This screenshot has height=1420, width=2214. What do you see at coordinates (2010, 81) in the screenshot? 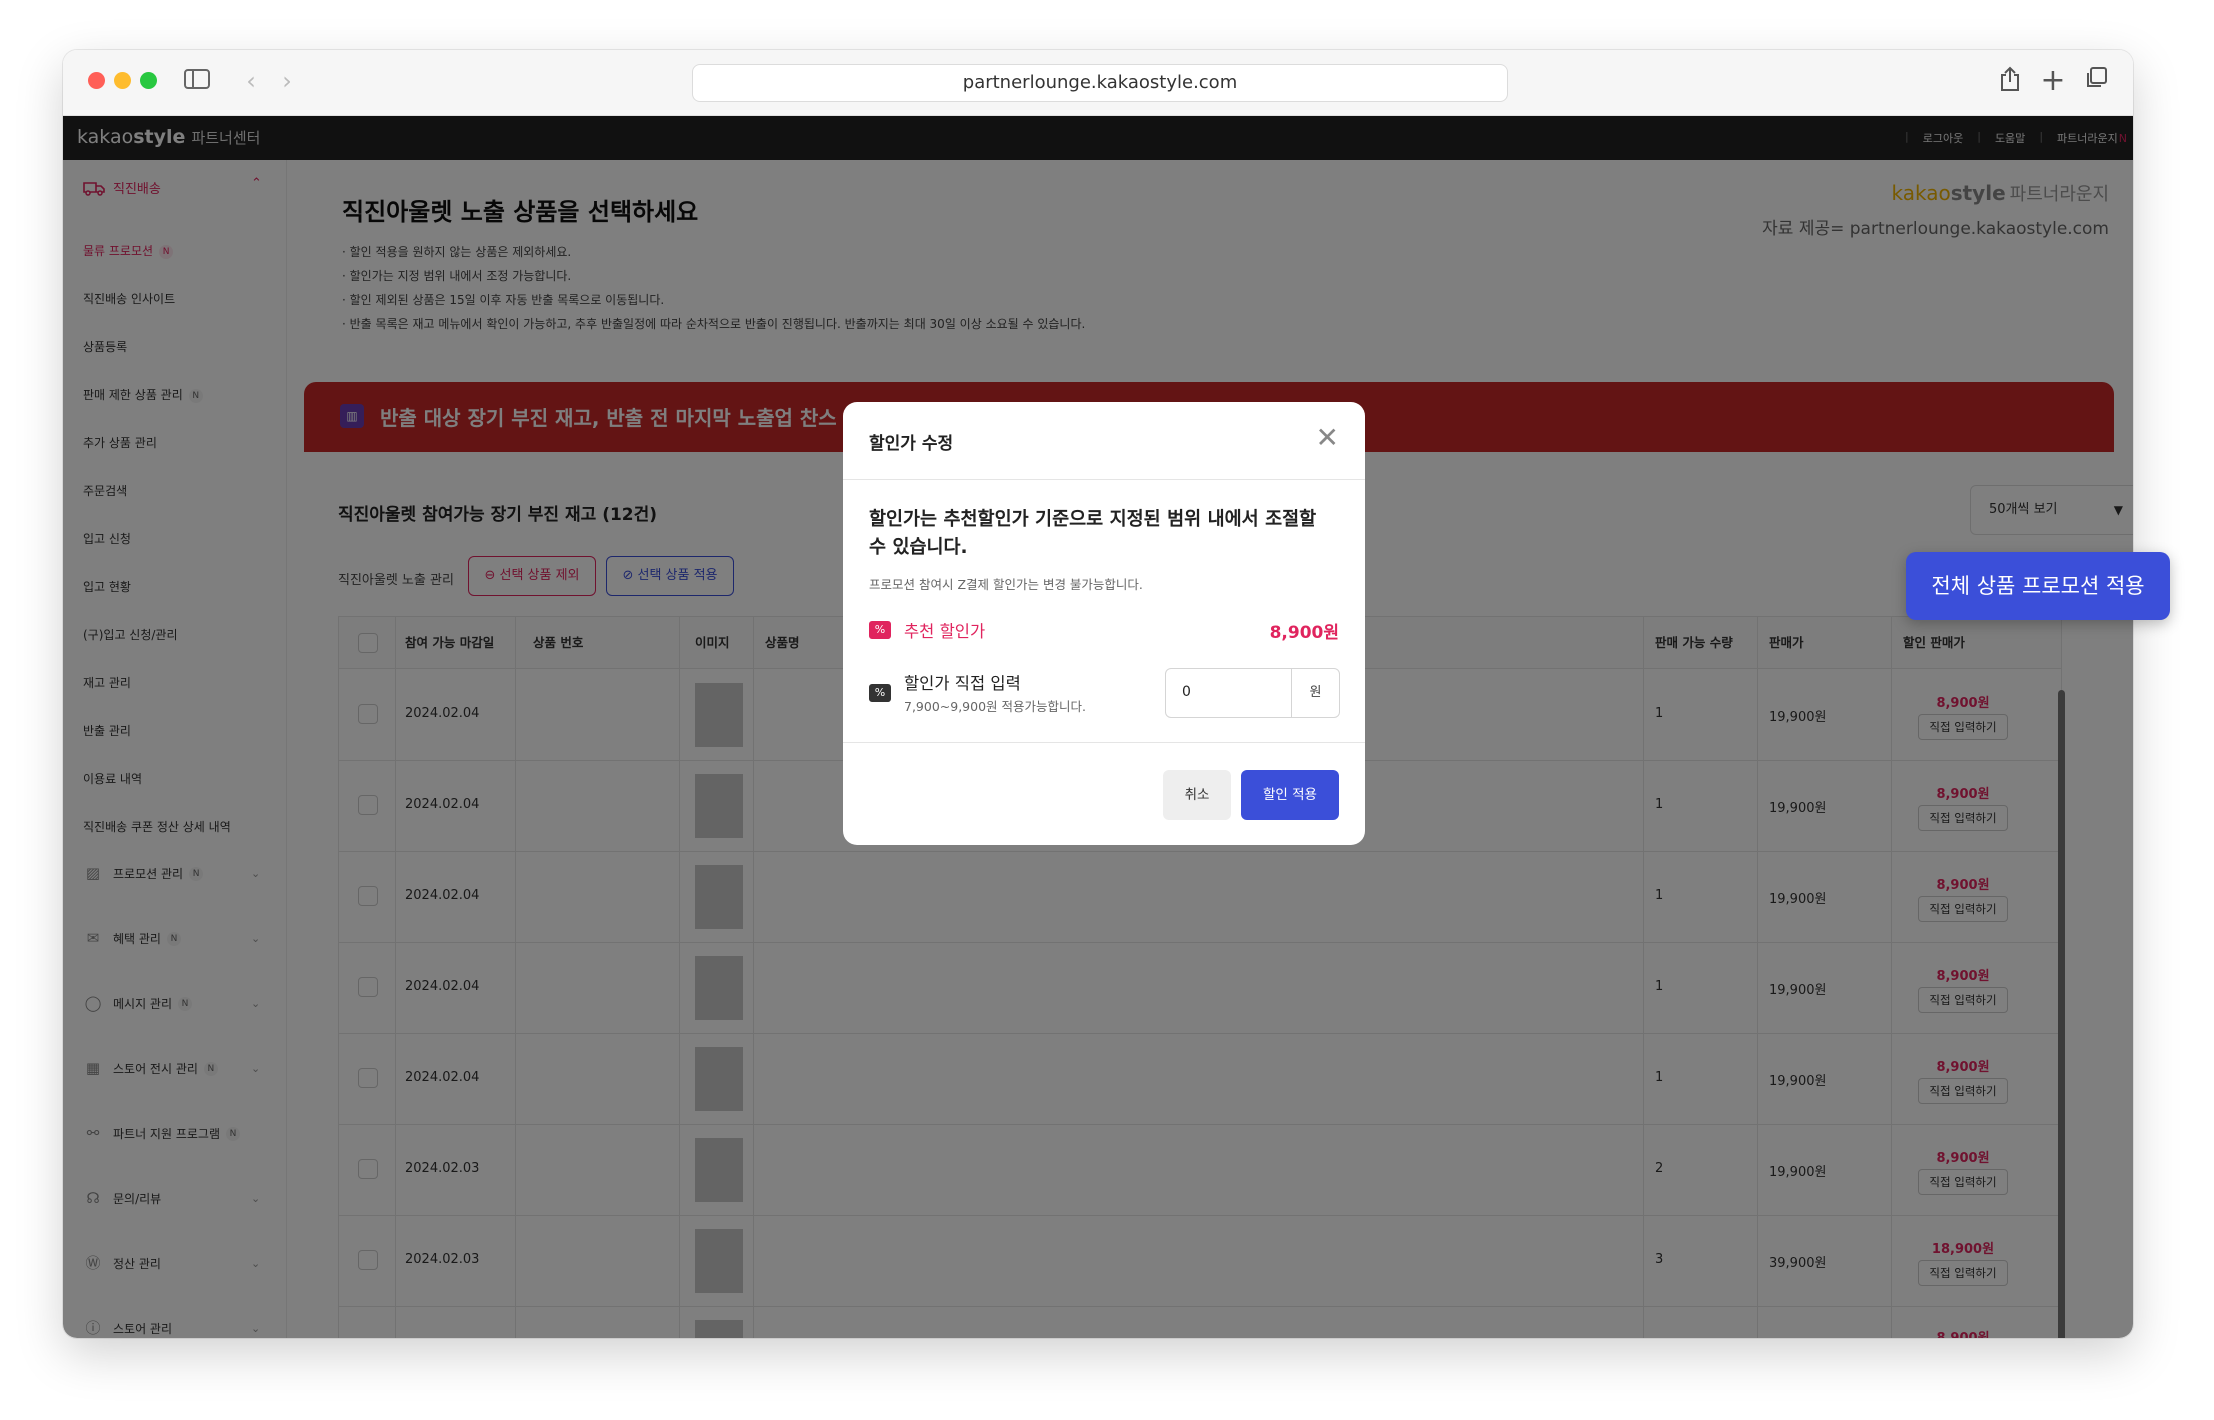
I see `share-icon` at bounding box center [2010, 81].